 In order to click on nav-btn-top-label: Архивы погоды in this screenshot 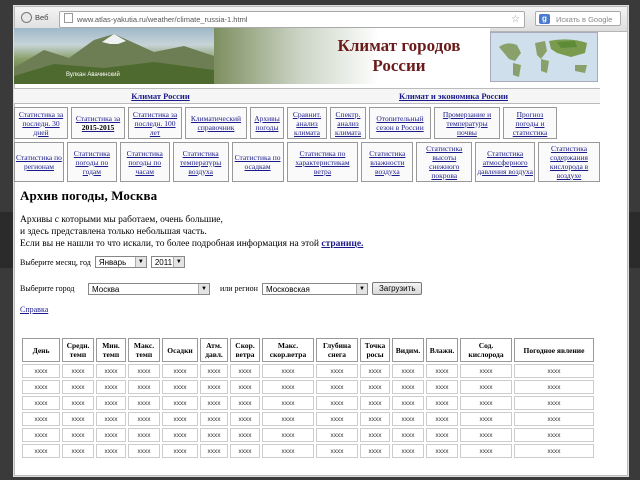, I will do `click(267, 123)`.